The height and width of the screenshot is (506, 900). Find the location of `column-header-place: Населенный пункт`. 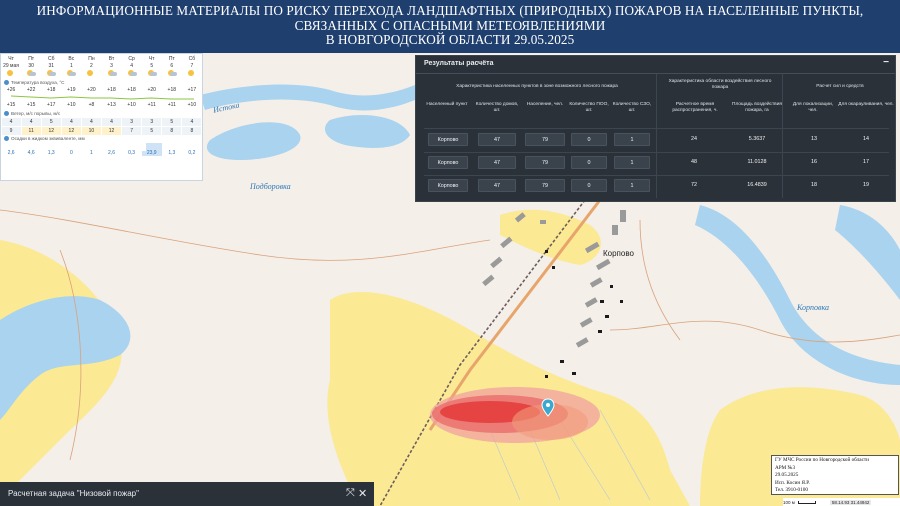

column-header-place: Населенный пункт is located at coordinates (447, 104).